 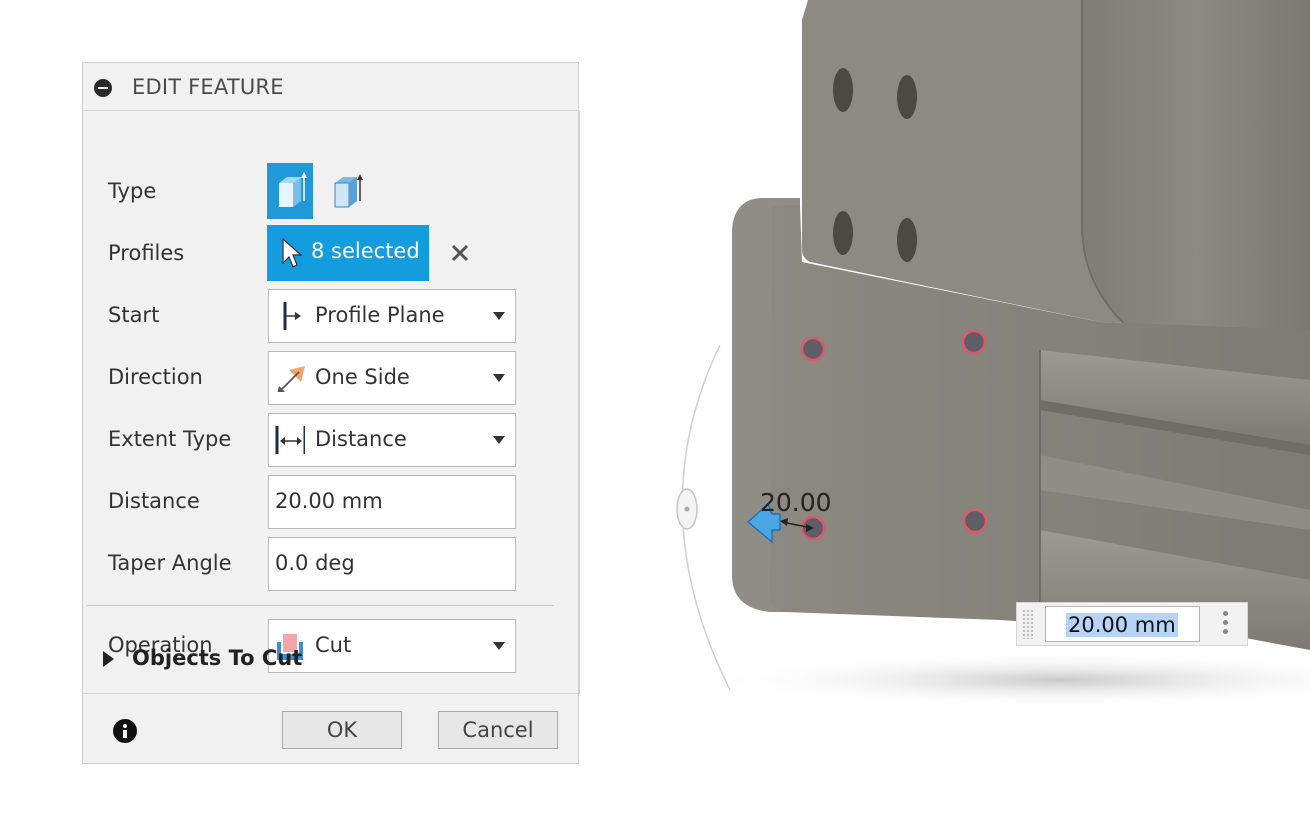 I want to click on info-icon, so click(x=125, y=731).